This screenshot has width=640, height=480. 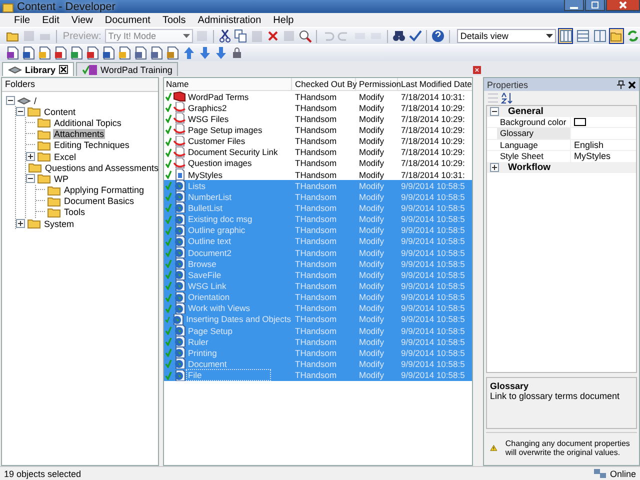 I want to click on close-icon, so click(x=632, y=84).